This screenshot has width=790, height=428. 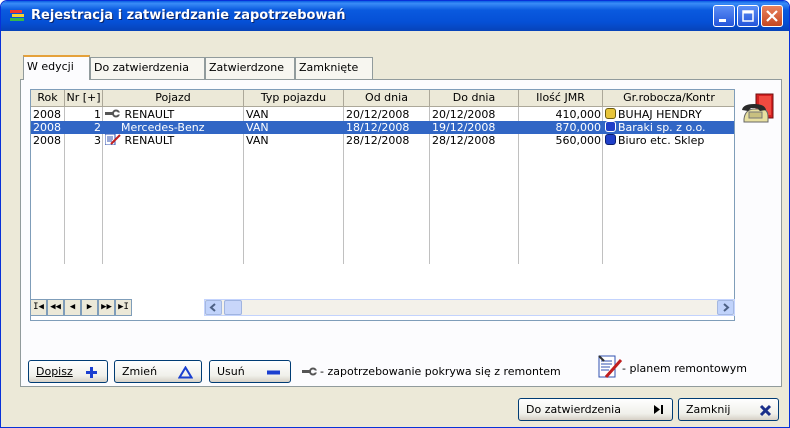 I want to click on cell-od-dnia: 28/12/2008, so click(x=378, y=140).